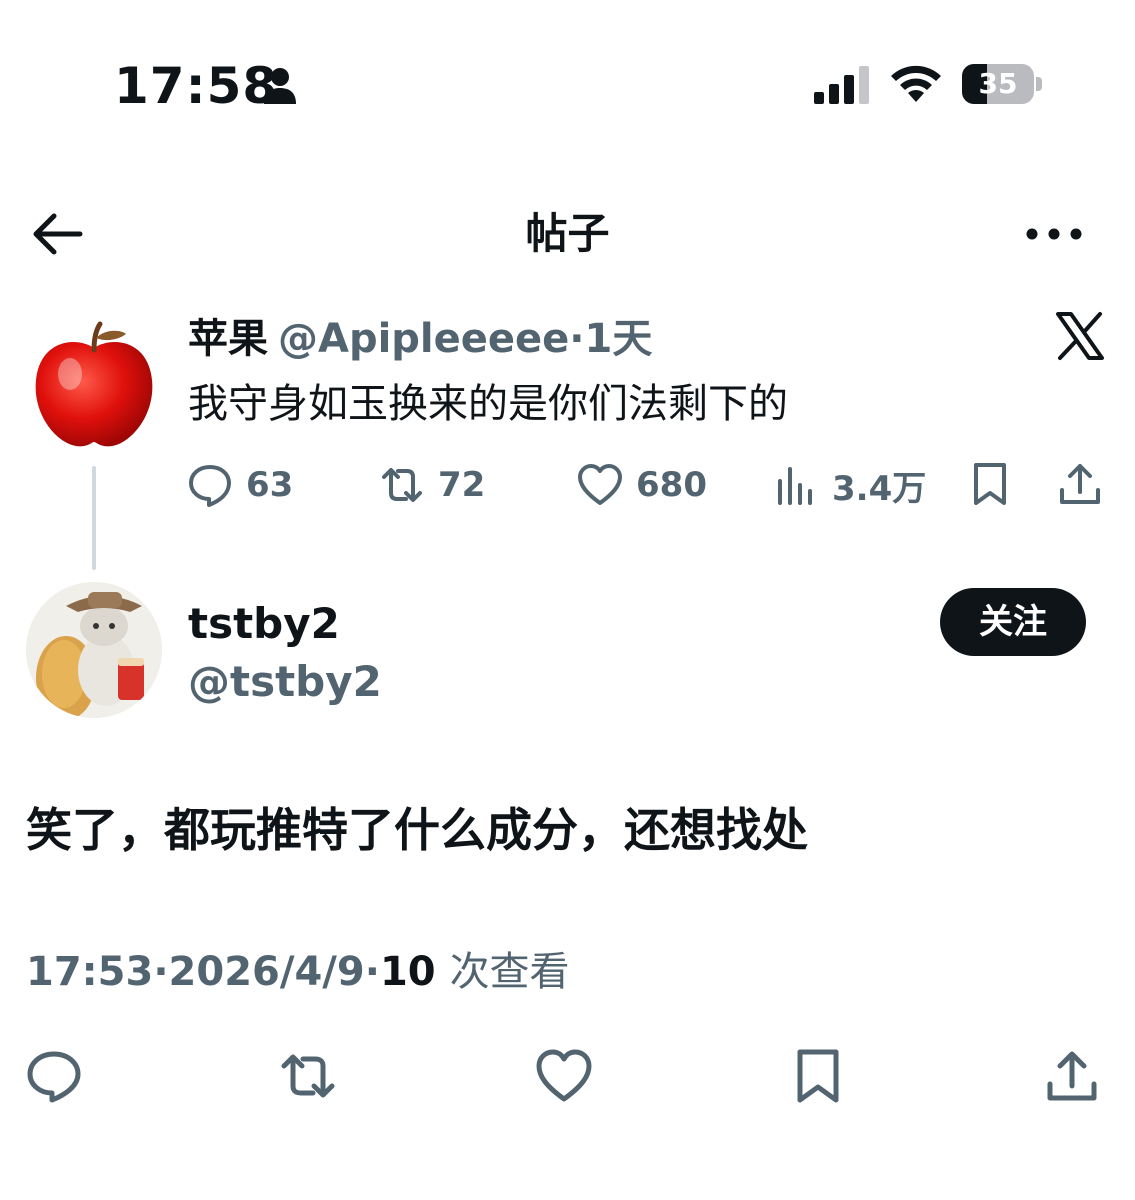 The width and height of the screenshot is (1135, 1200). I want to click on avatar-apple, so click(94, 386).